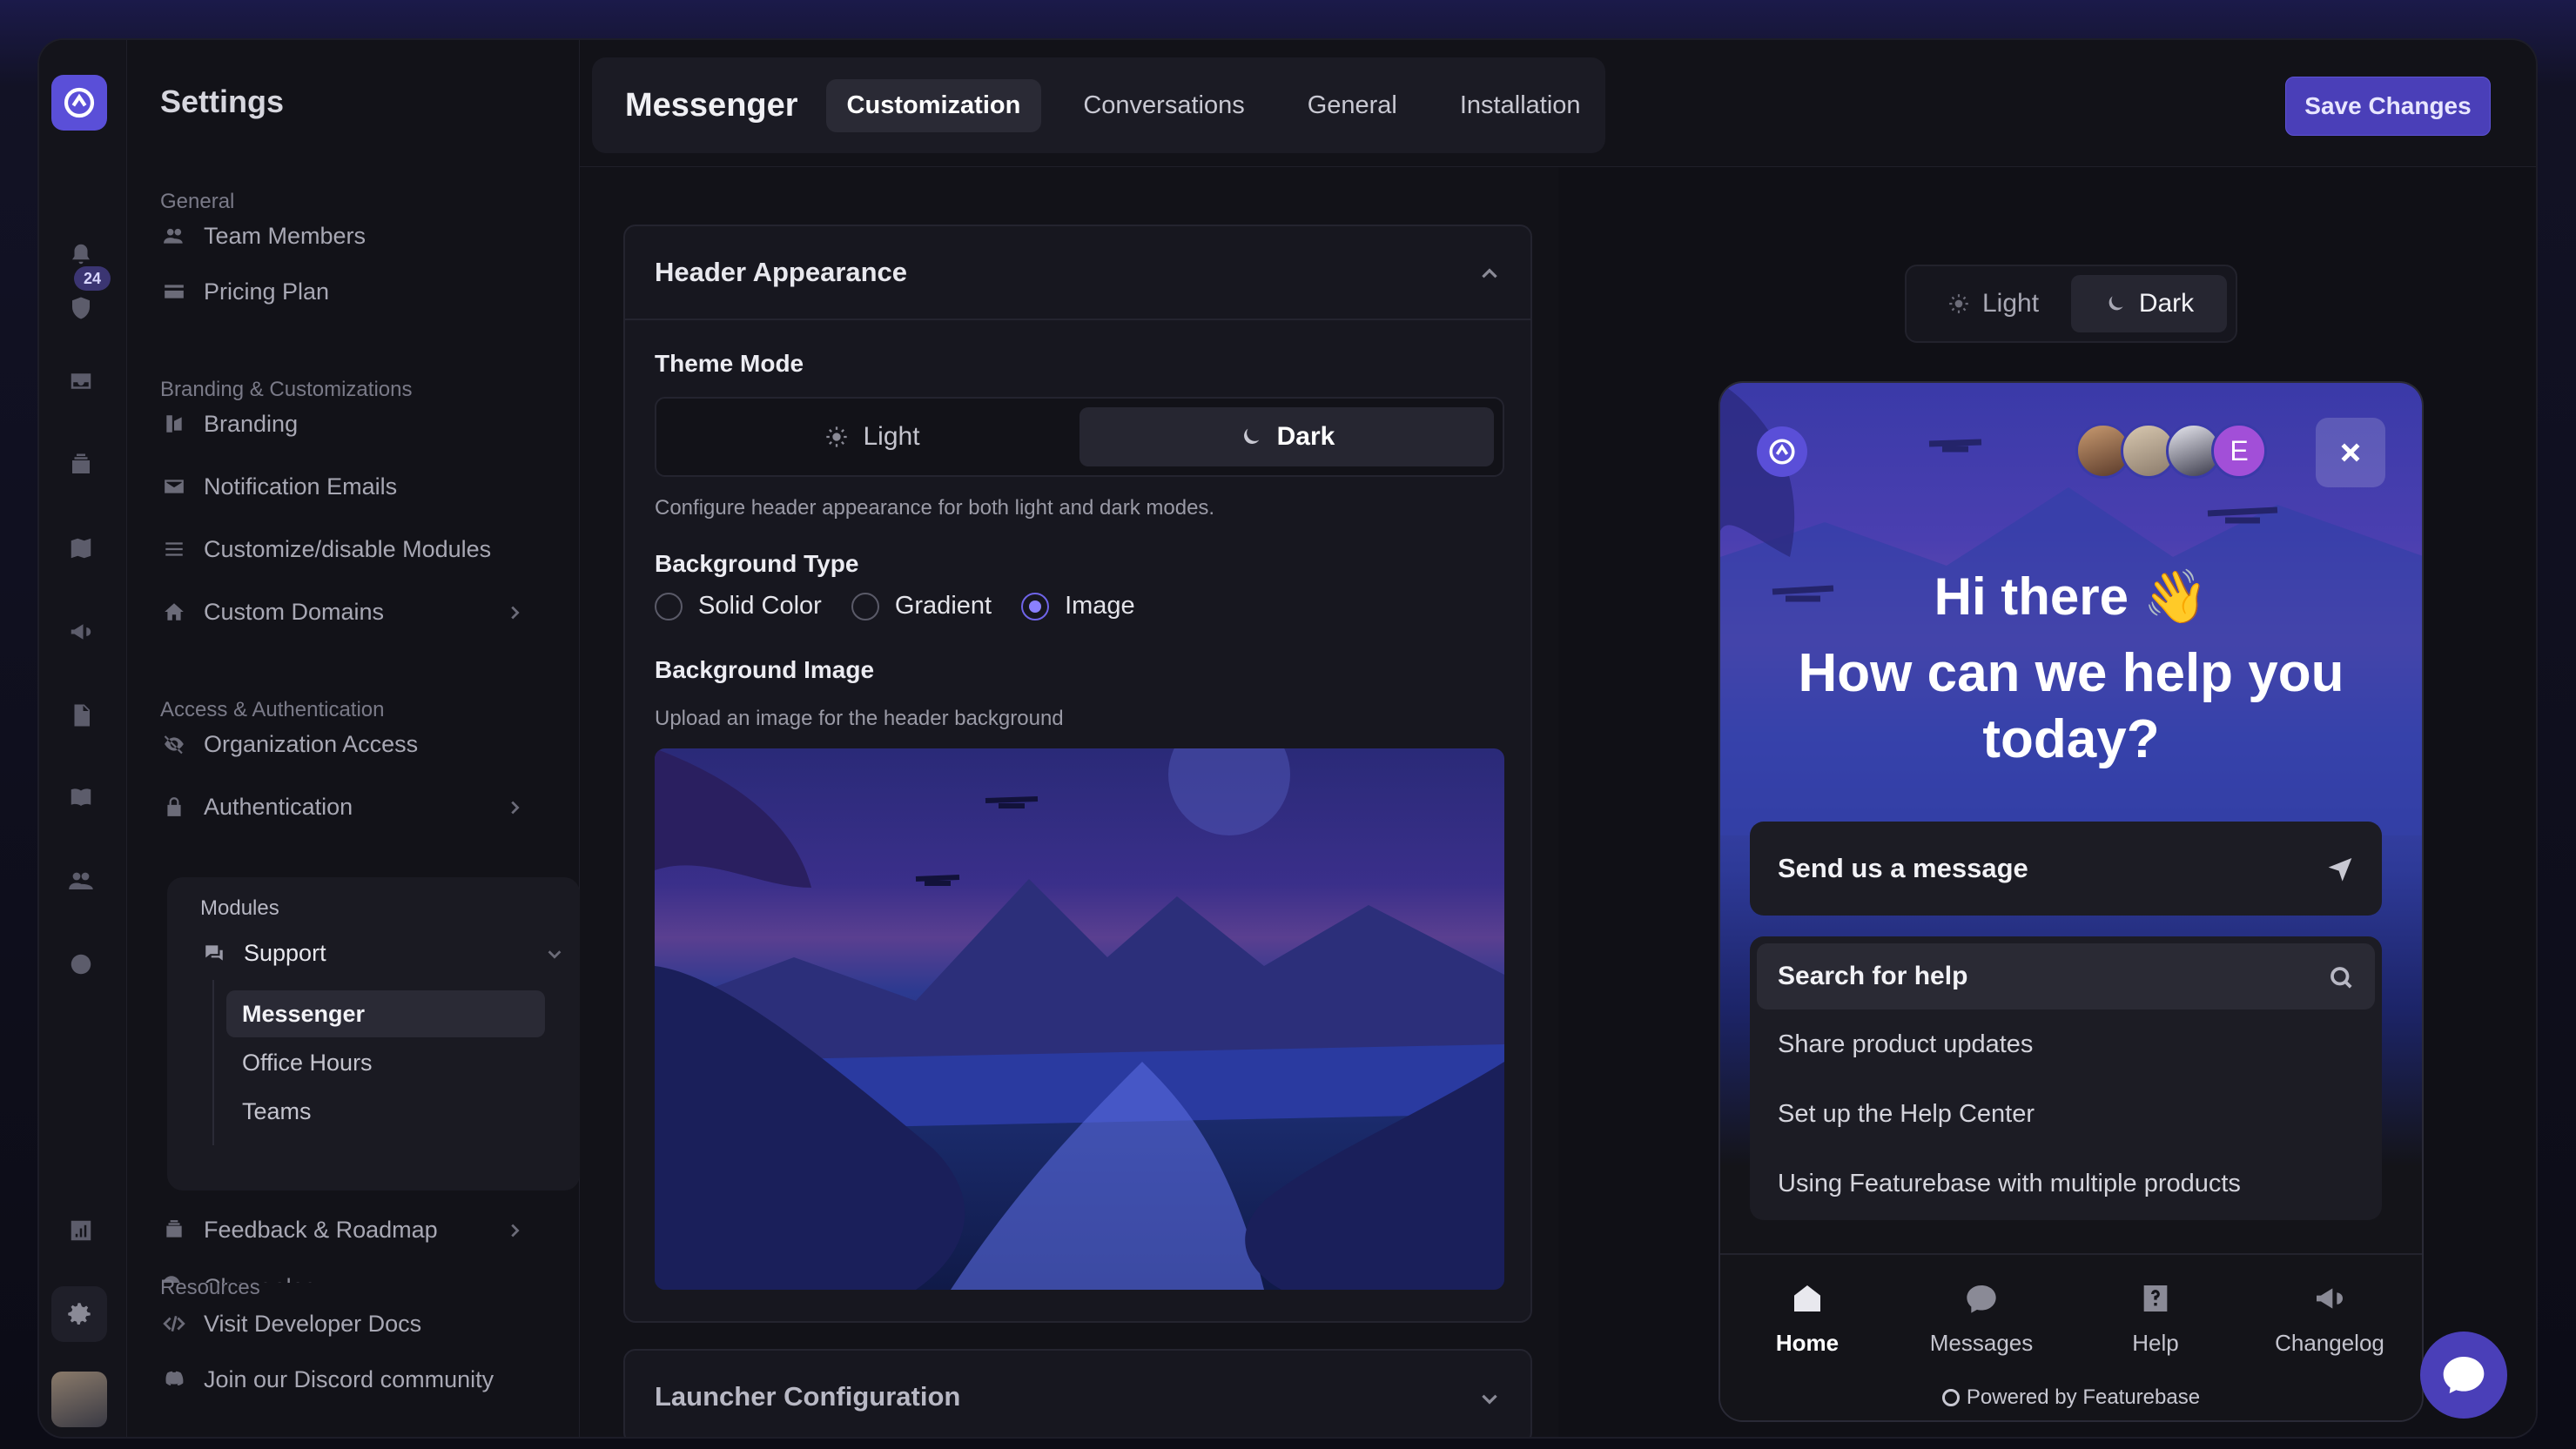 Image resolution: width=2576 pixels, height=1449 pixels. I want to click on chat-launcher-icon, so click(2464, 1375).